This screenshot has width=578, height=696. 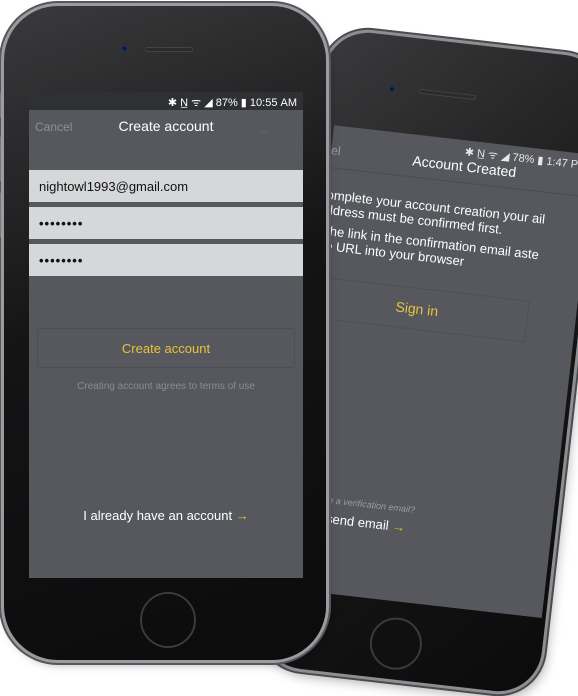 What do you see at coordinates (166, 101) in the screenshot?
I see `status-bar-bg: ✱ N̲ ᯤ ◢ 87% ▮ 10:55 AM` at bounding box center [166, 101].